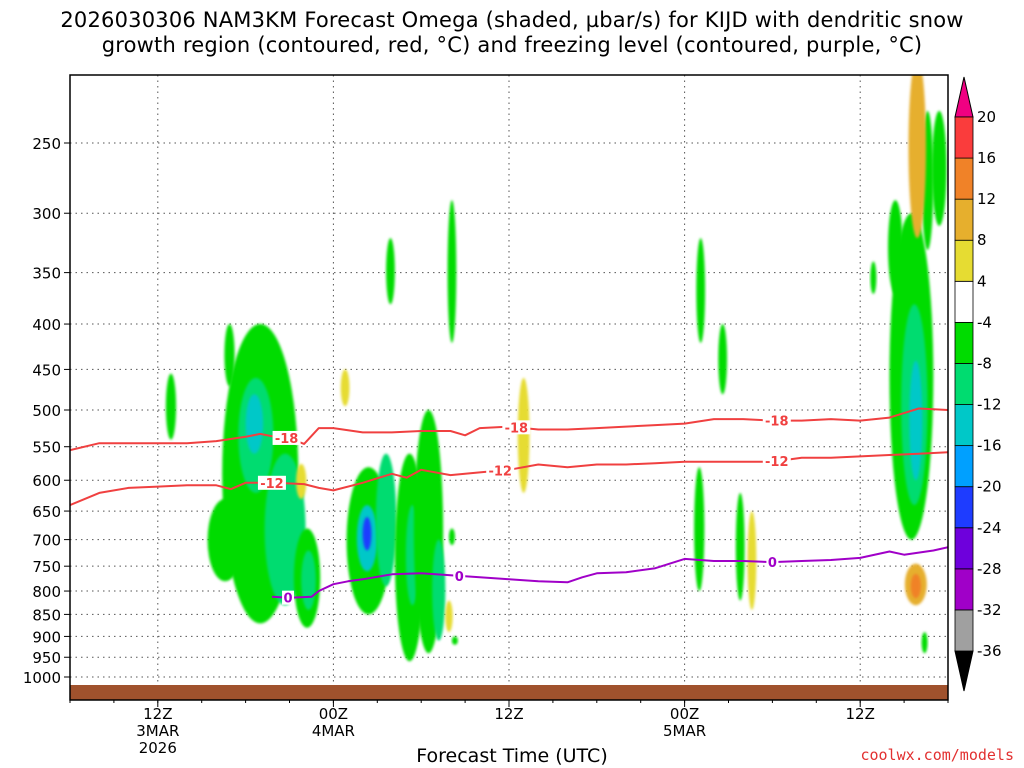  I want to click on y-tick-label-550: 550, so click(46, 448).